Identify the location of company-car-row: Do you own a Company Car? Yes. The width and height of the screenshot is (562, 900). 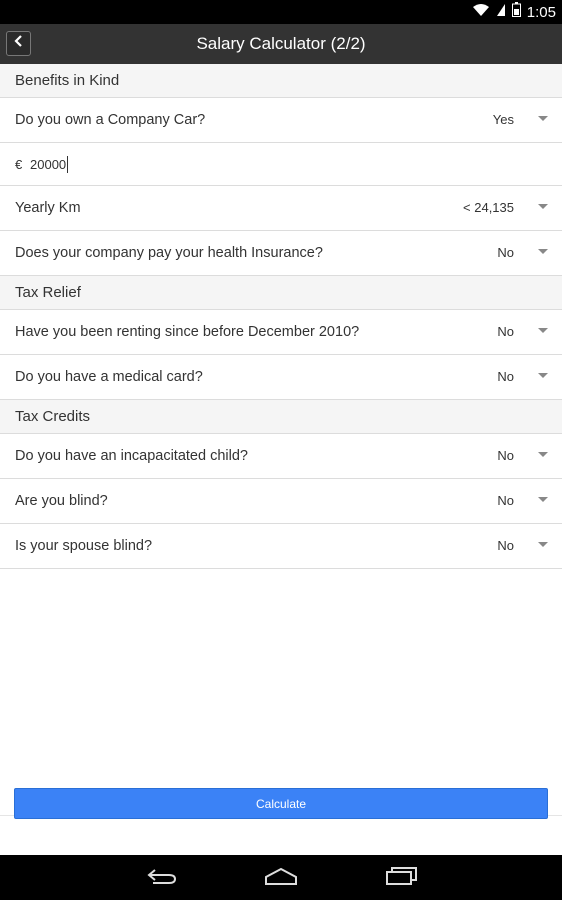
(281, 120).